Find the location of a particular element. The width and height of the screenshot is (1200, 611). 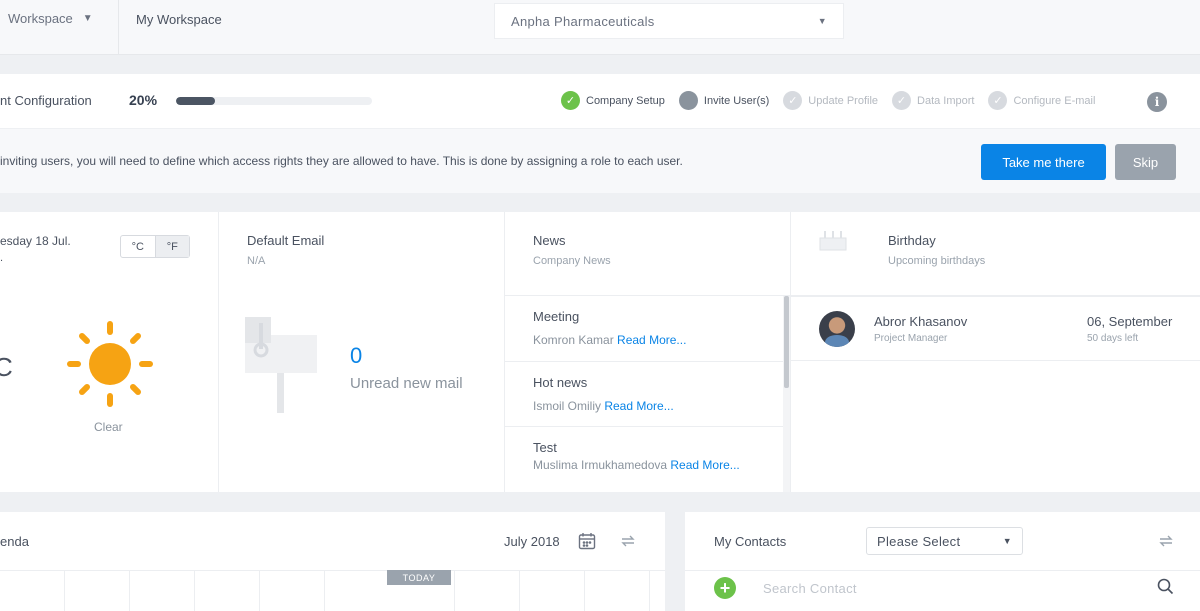

step-update-profile: ✓ Update Profile is located at coordinates (830, 100).